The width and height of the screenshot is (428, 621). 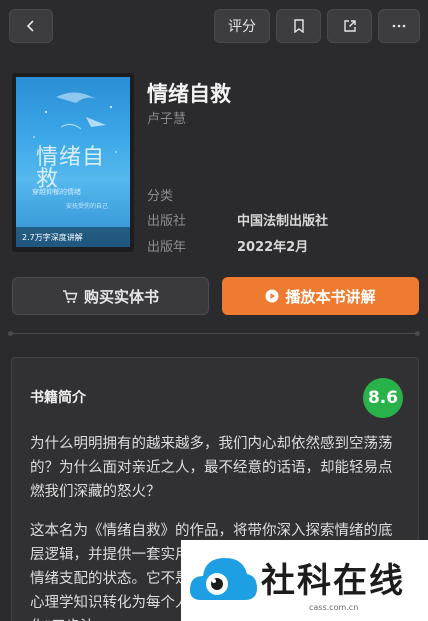 I want to click on rate-button: 评分, so click(x=242, y=26).